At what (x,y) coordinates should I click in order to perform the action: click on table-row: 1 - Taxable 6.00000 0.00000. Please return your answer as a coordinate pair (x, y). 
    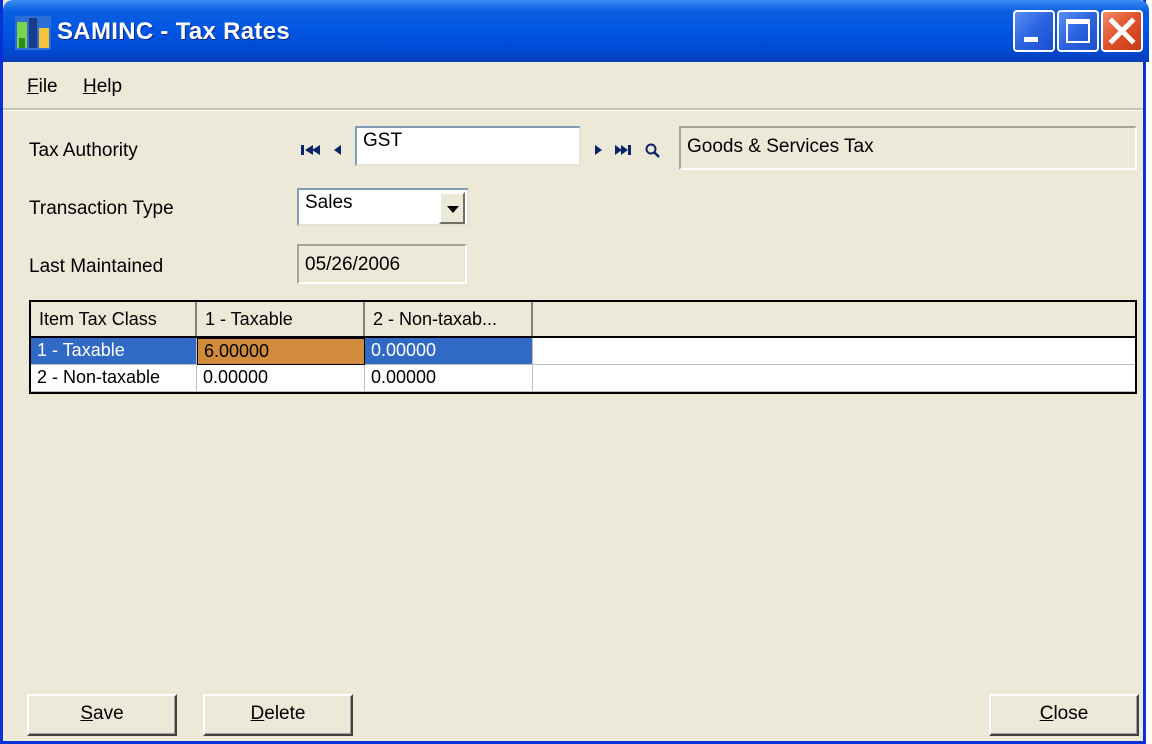
    Looking at the image, I should click on (583, 351).